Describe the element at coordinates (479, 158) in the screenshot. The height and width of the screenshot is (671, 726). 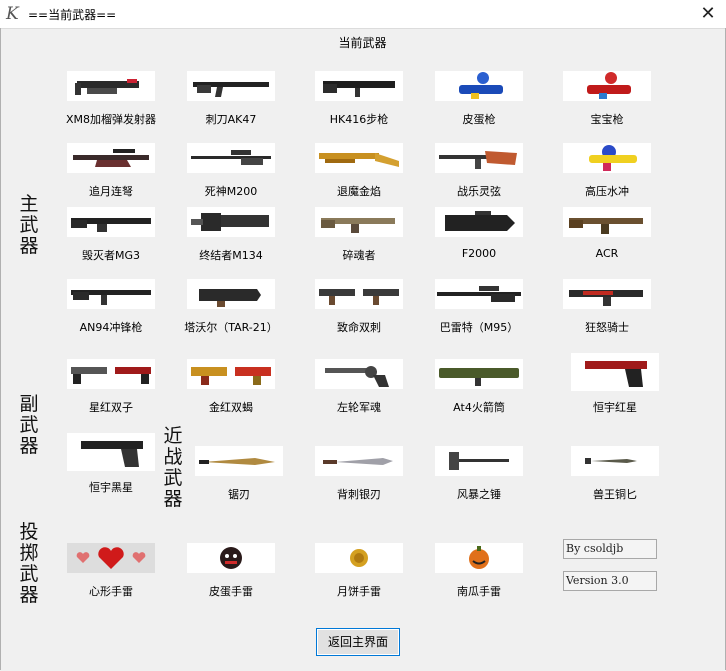
I see `guitar-gun-icon` at that location.